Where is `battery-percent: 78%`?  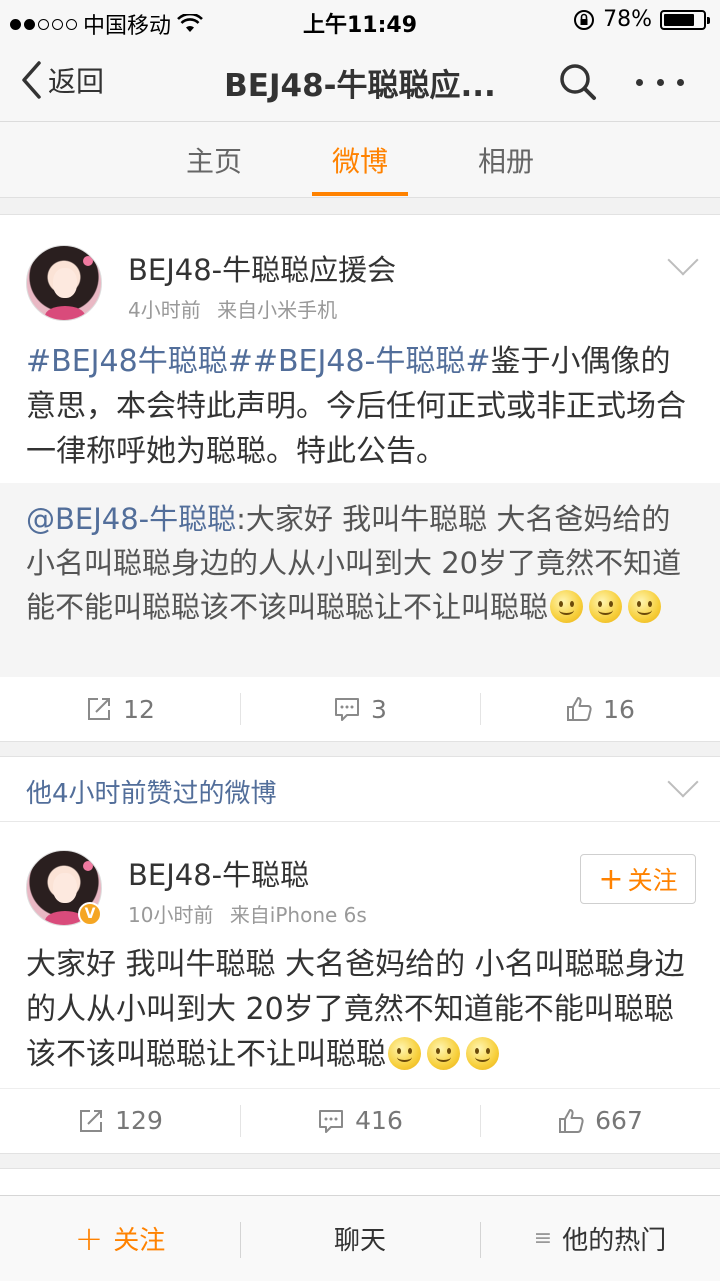 battery-percent: 78% is located at coordinates (627, 19).